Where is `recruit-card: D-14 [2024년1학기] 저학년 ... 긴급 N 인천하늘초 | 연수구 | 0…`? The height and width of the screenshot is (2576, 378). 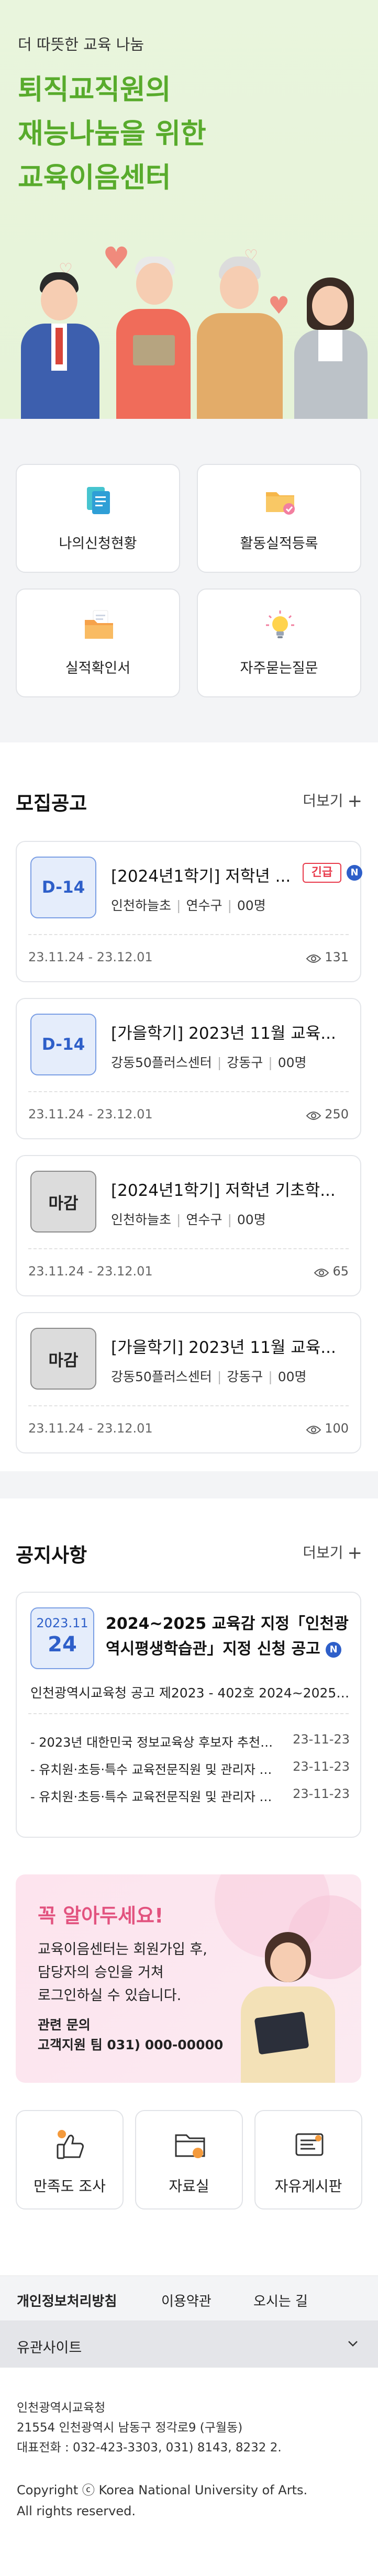 recruit-card: D-14 [2024년1학기] 저학년 ... 긴급 N 인천하늘초 | 연수구 | 0… is located at coordinates (189, 912).